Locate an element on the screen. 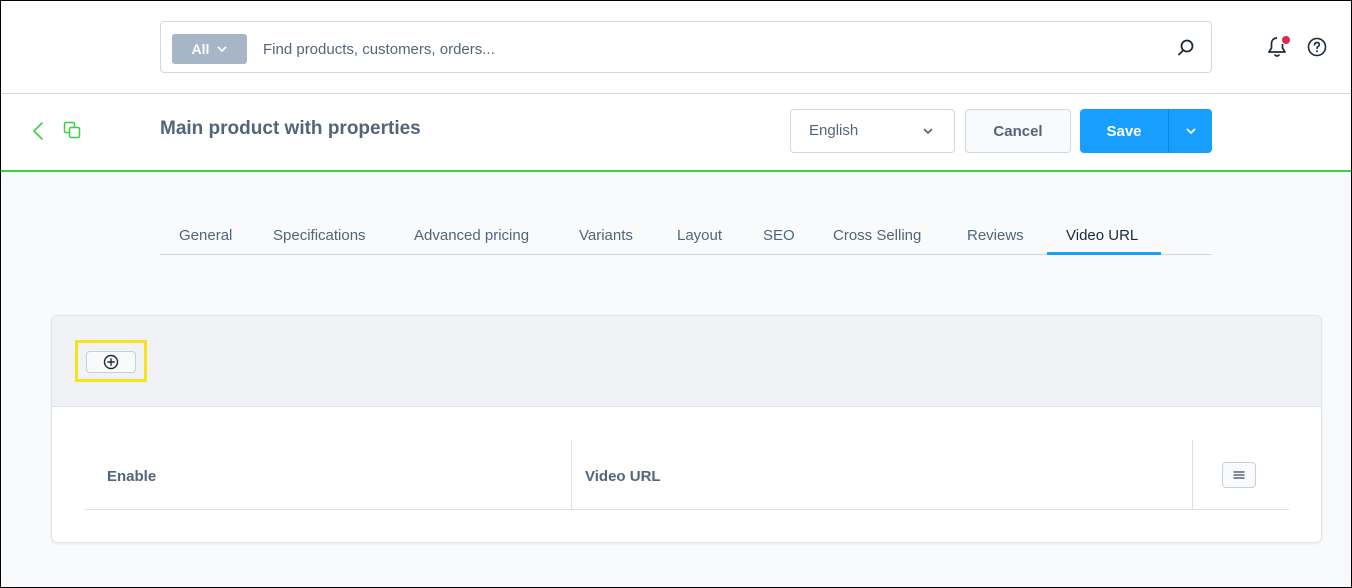 The width and height of the screenshot is (1352, 588). tab-layout: Layout is located at coordinates (699, 235).